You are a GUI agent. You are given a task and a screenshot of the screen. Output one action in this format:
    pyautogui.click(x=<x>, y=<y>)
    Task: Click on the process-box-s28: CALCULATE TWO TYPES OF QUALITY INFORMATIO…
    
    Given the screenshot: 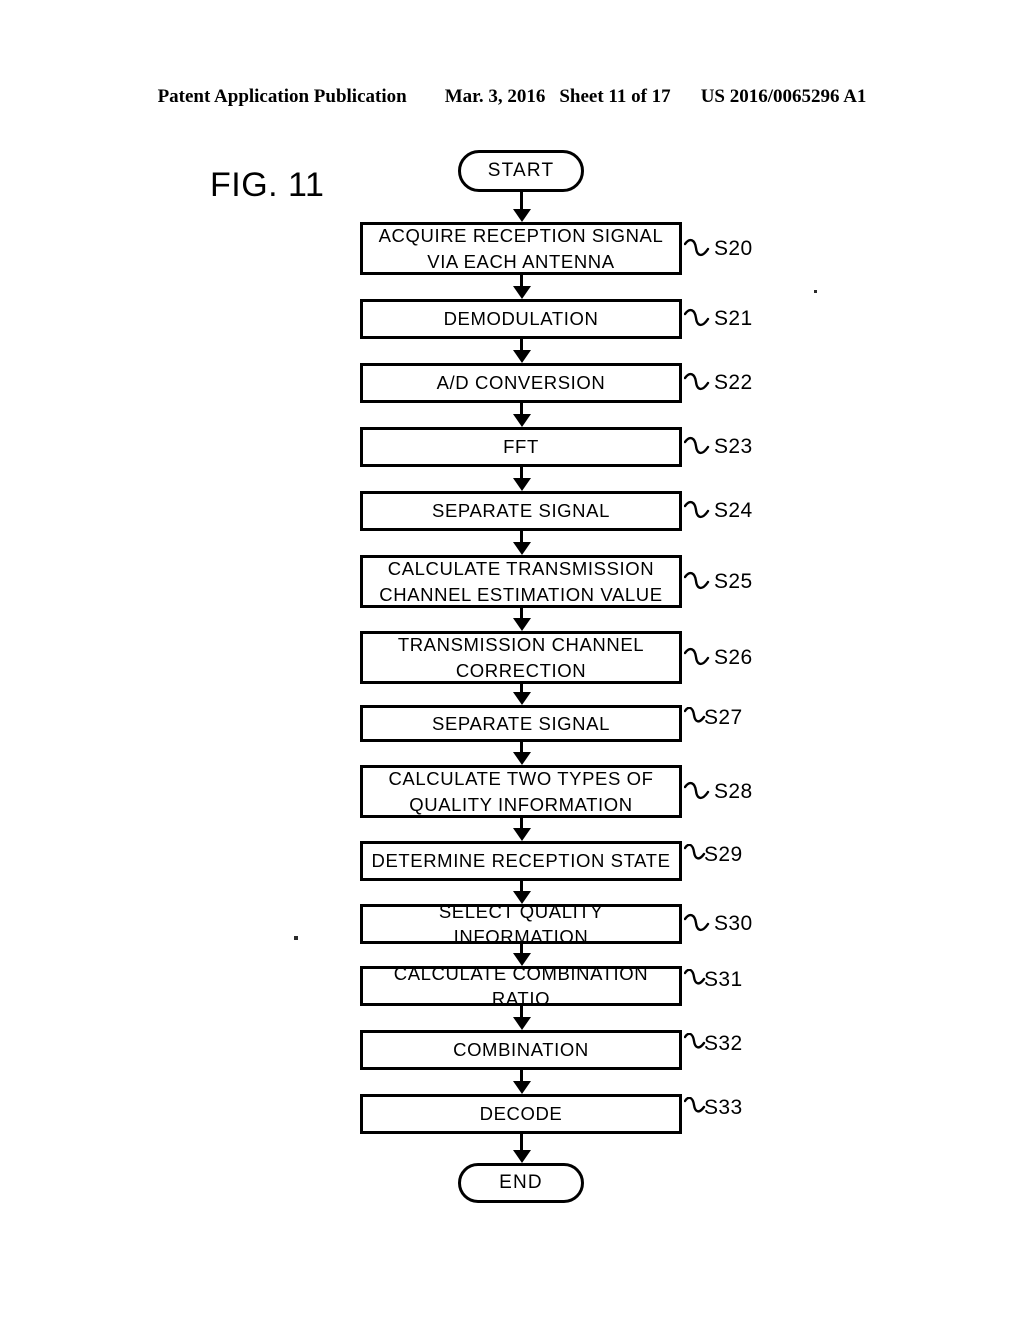 What is the action you would take?
    pyautogui.click(x=521, y=791)
    